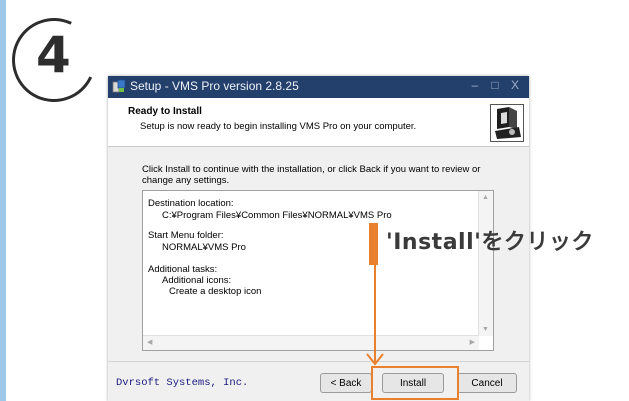 Image resolution: width=629 pixels, height=401 pixels. What do you see at coordinates (165, 111) in the screenshot?
I see `page-title: Ready to Install` at bounding box center [165, 111].